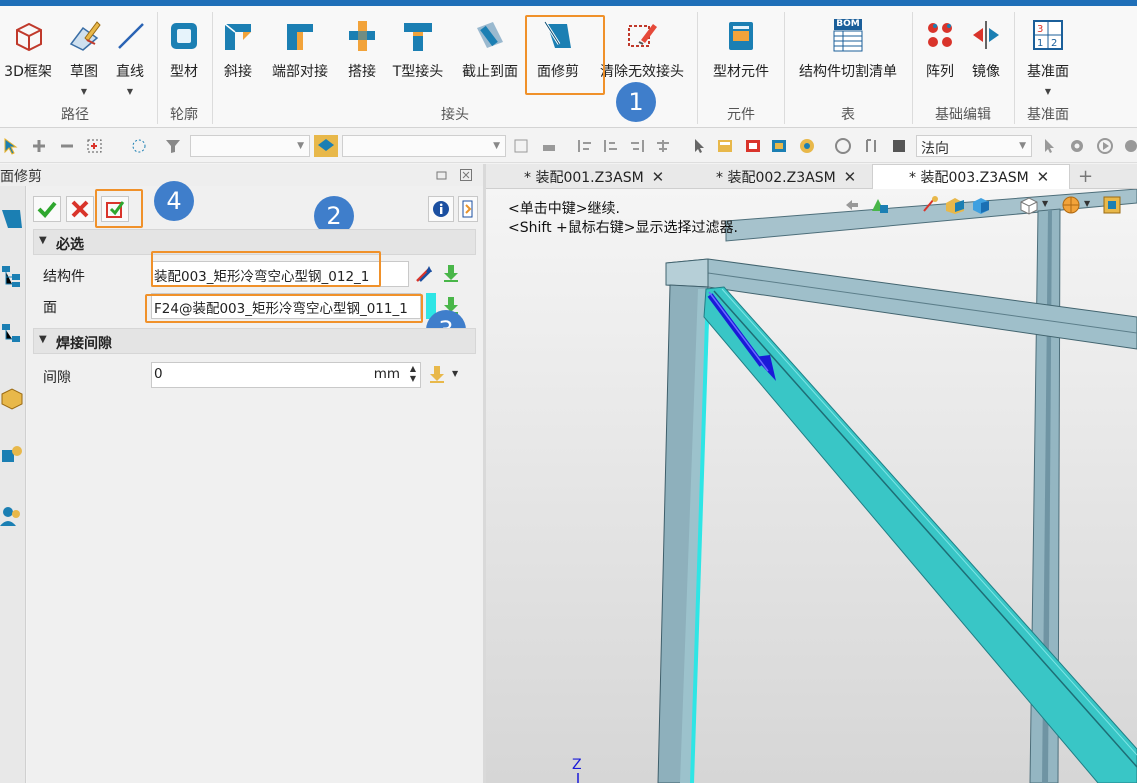 This screenshot has height=783, width=1137. I want to click on filter-combo: ▼, so click(250, 146).